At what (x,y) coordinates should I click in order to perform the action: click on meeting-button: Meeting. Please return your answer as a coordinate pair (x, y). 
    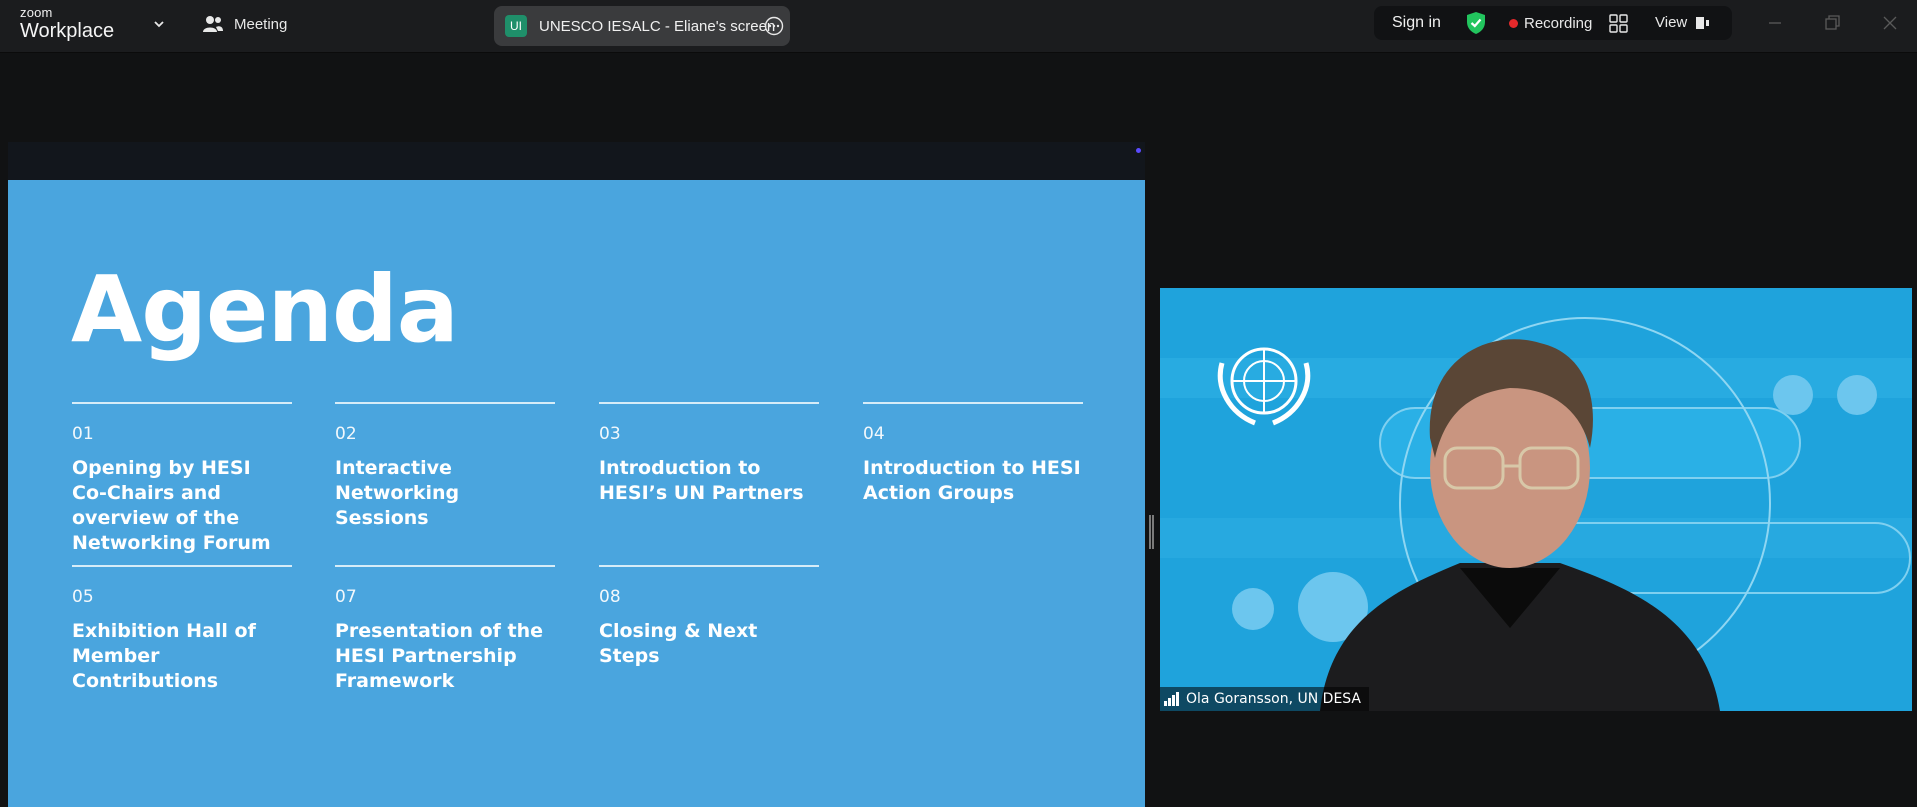
    Looking at the image, I should click on (244, 24).